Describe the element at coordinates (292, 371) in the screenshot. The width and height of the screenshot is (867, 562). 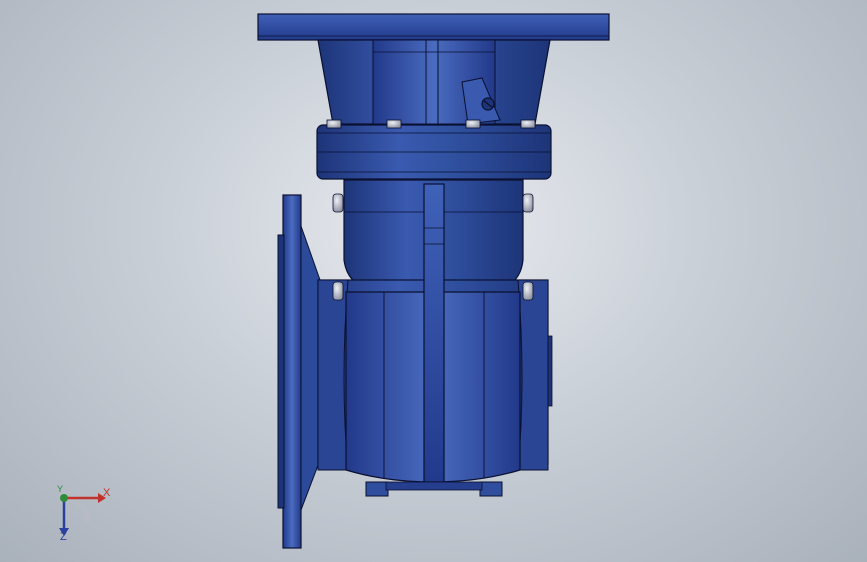
I see `output-side-flange` at that location.